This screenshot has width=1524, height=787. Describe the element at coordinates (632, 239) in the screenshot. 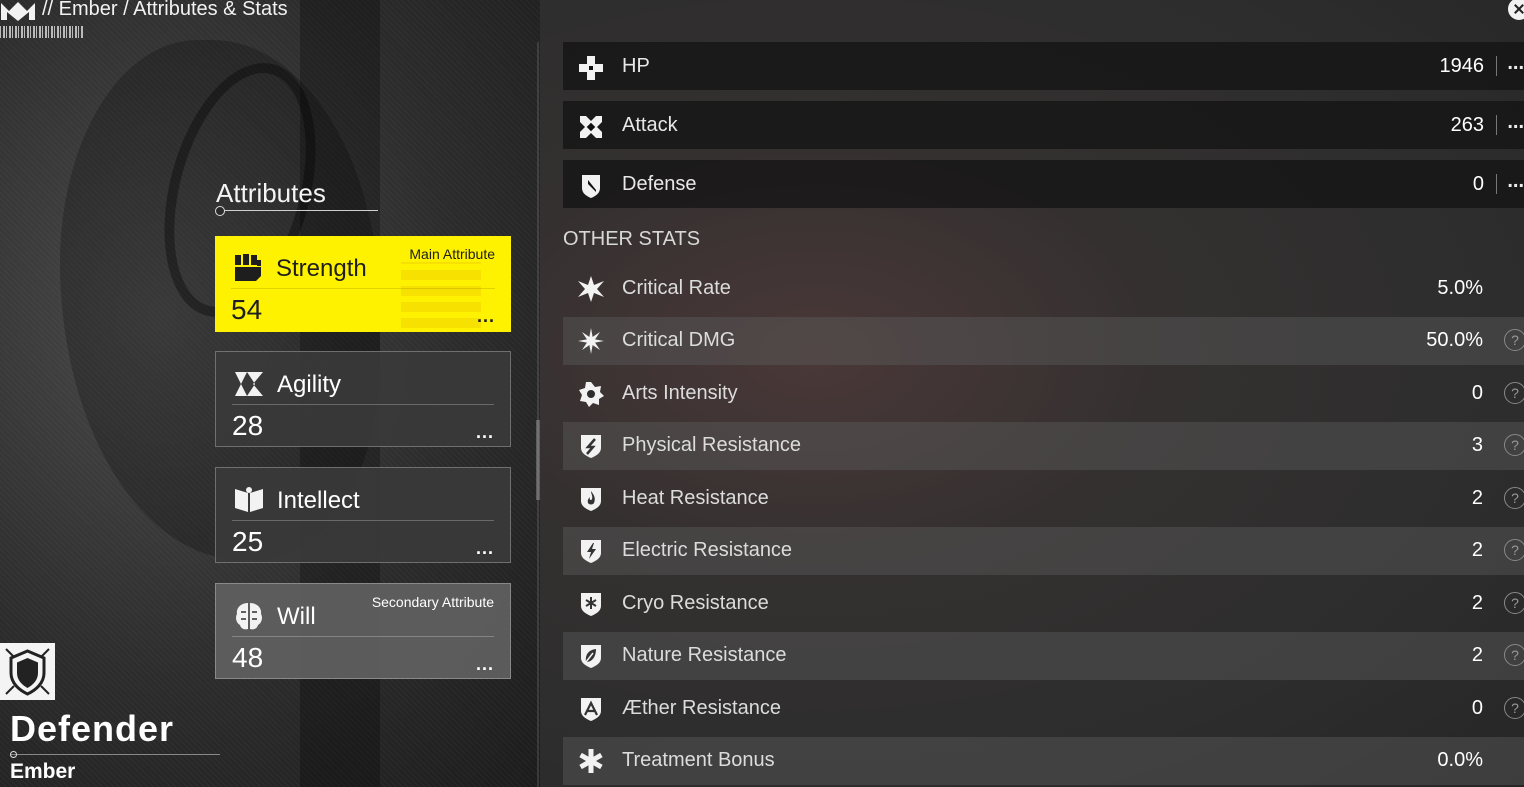

I see `other-stats-heading: OTHER STATS` at that location.